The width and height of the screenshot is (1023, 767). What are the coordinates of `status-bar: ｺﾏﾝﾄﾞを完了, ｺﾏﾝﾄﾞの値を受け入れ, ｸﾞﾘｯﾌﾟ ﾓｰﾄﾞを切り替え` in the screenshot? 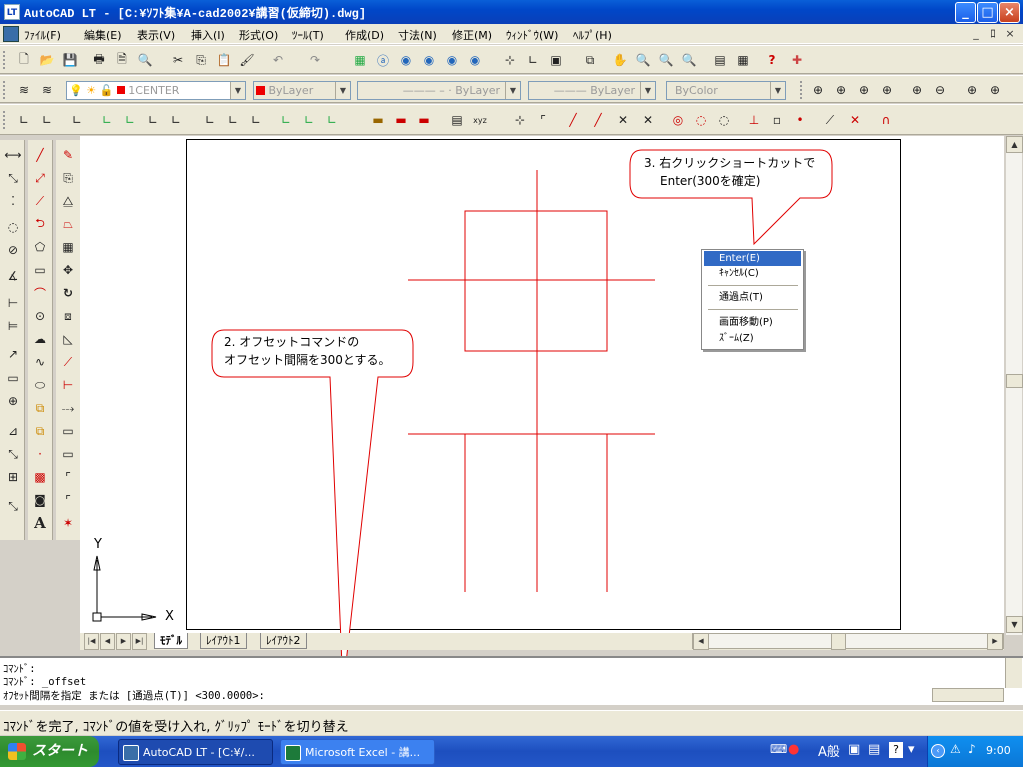 It's located at (511, 722).